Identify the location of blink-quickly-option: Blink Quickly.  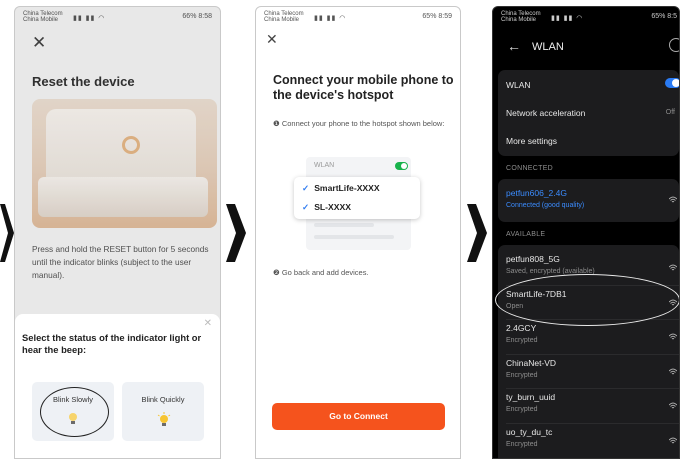
(163, 411).